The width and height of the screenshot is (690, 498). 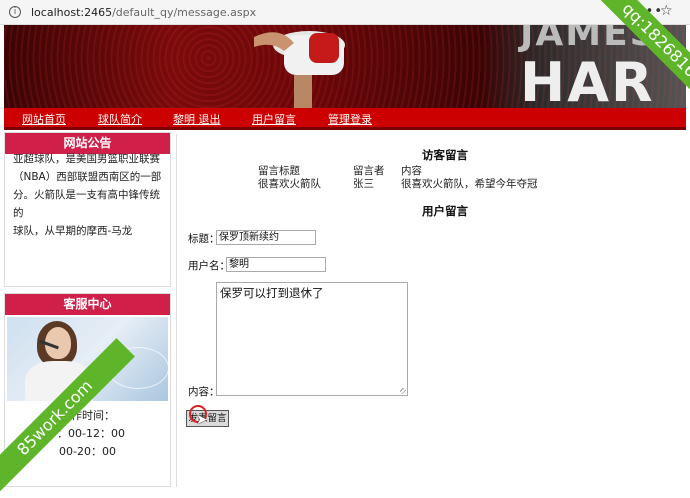 I want to click on content-label: 内容：, so click(x=204, y=392).